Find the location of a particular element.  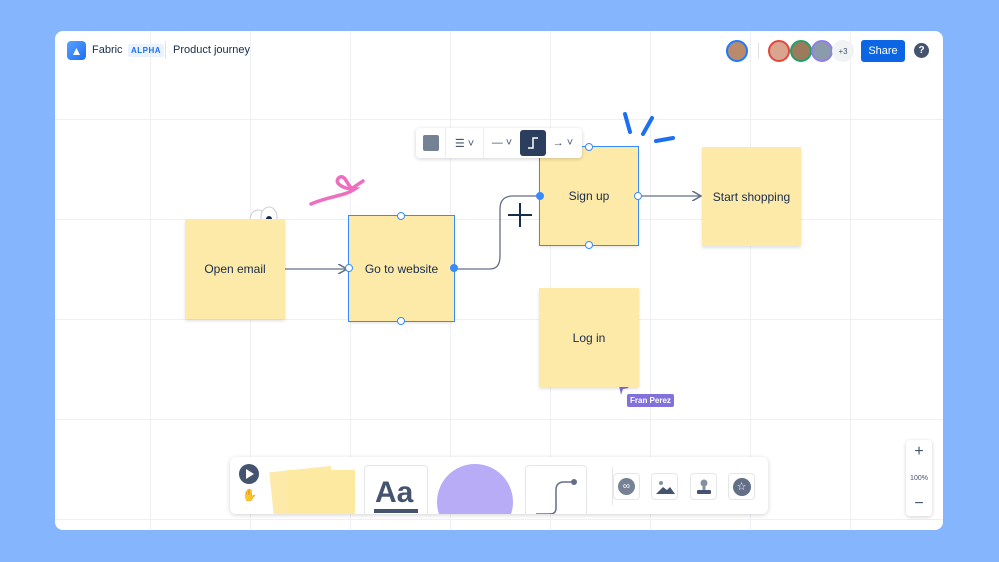

connector-website-to-signup is located at coordinates (496, 232).